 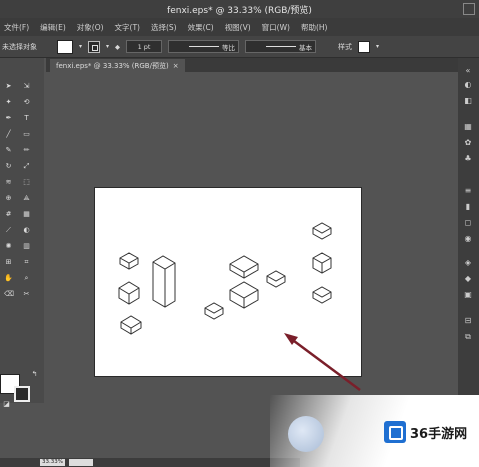 What do you see at coordinates (468, 321) in the screenshot?
I see `align-panel-icon: ⊟` at bounding box center [468, 321].